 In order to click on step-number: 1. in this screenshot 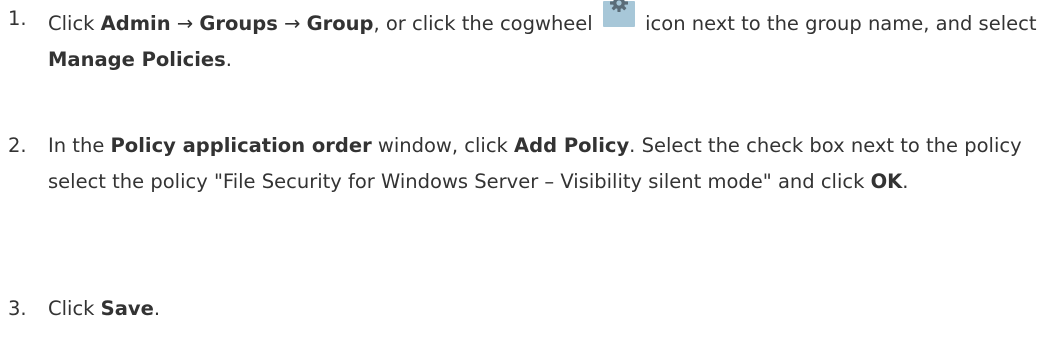, I will do `click(17, 18)`.